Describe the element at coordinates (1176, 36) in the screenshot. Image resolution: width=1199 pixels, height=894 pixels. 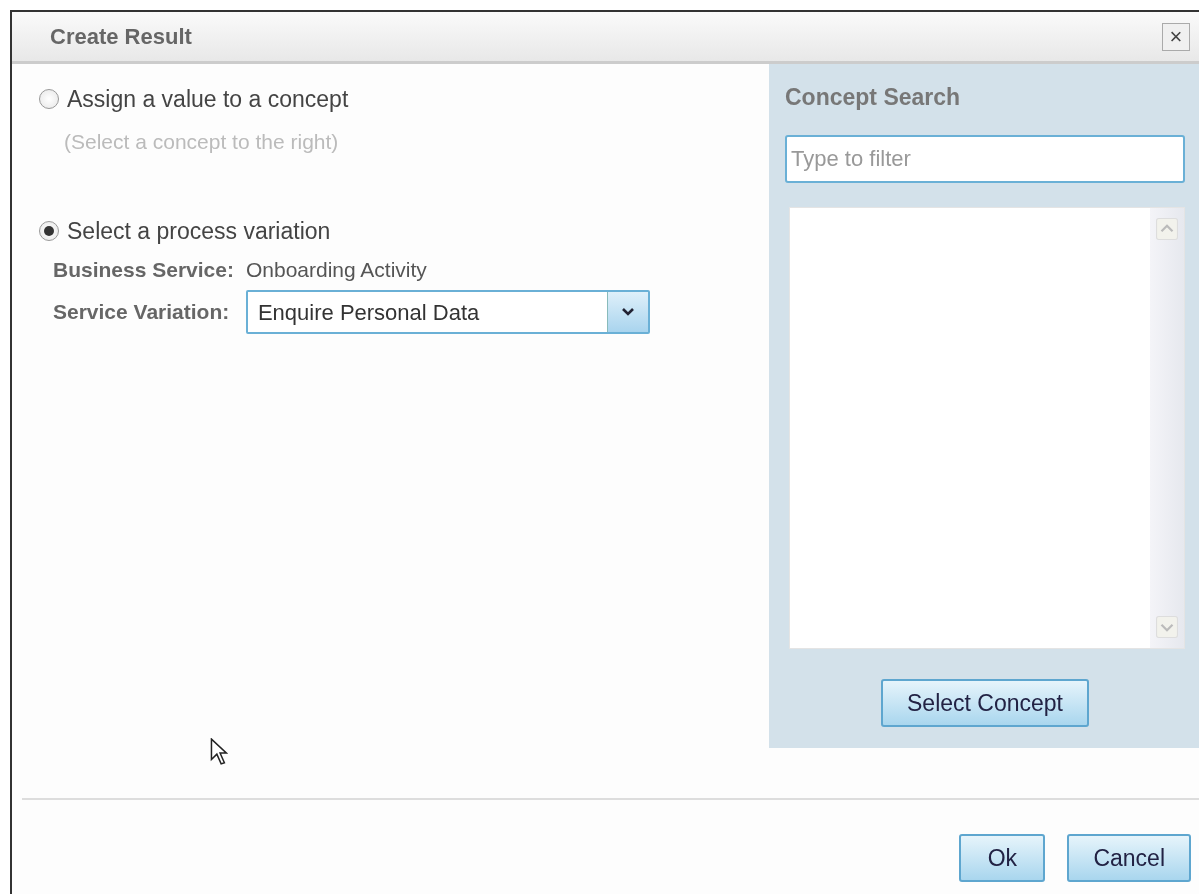
I see `close-button: ×` at that location.